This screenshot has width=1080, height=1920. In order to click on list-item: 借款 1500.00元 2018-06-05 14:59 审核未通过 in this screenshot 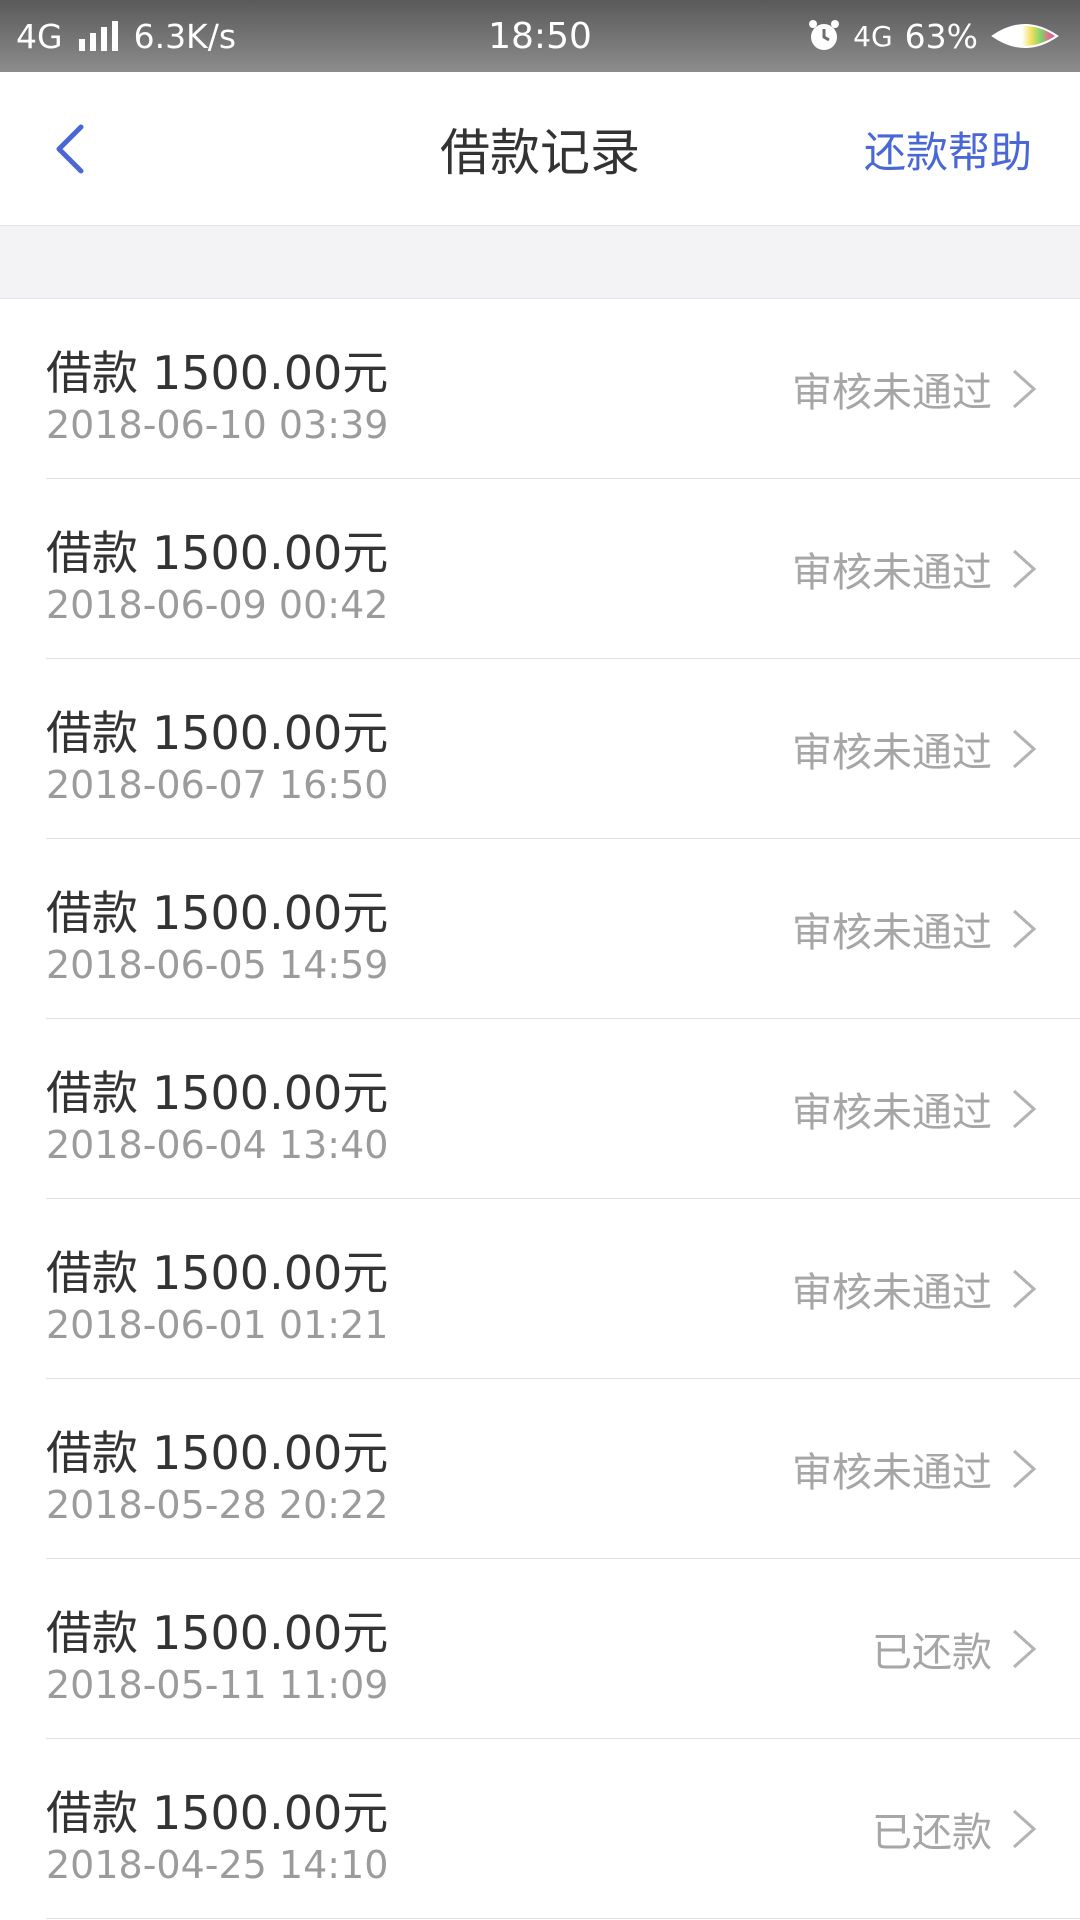, I will do `click(540, 929)`.